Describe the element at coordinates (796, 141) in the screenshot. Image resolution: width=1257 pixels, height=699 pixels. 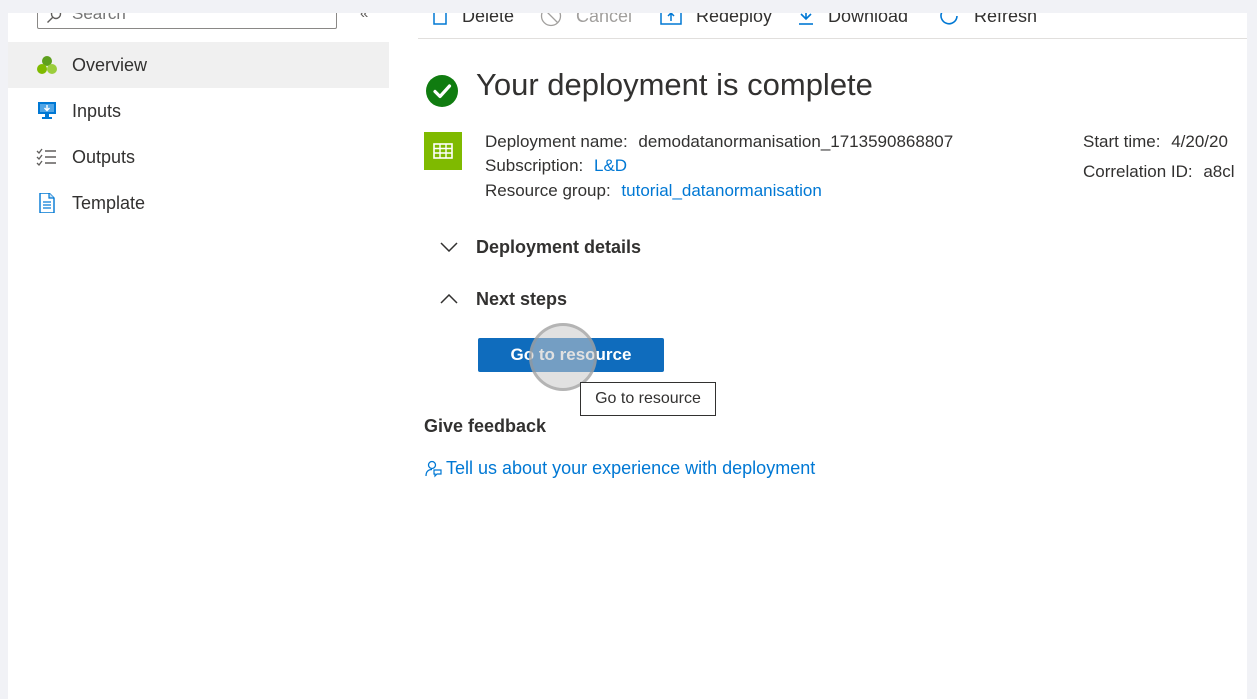
I see `deployment-name-value: demodatanormanisation_1713590868807` at that location.